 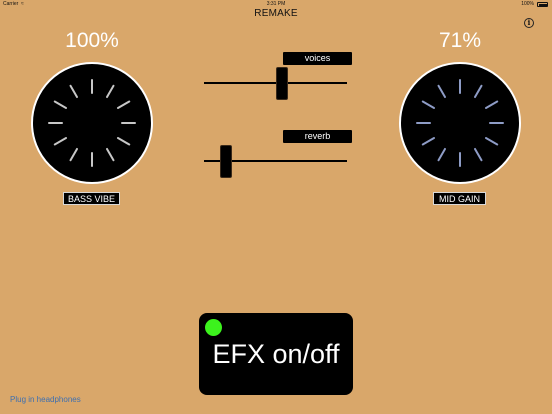 What do you see at coordinates (225, 161) in the screenshot?
I see `reverb-slider-thumb` at bounding box center [225, 161].